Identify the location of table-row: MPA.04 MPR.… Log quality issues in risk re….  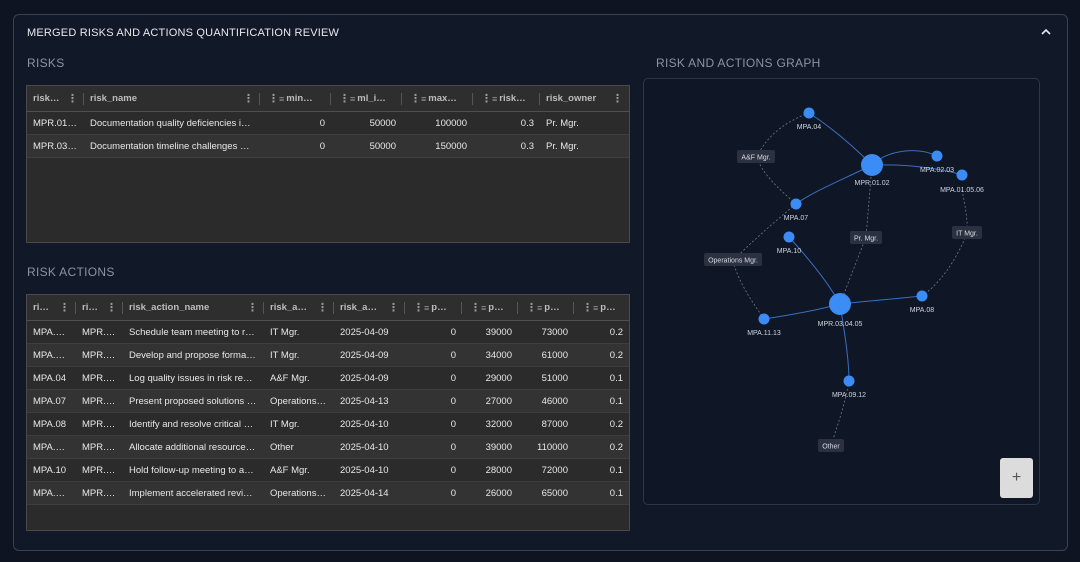
(328, 378).